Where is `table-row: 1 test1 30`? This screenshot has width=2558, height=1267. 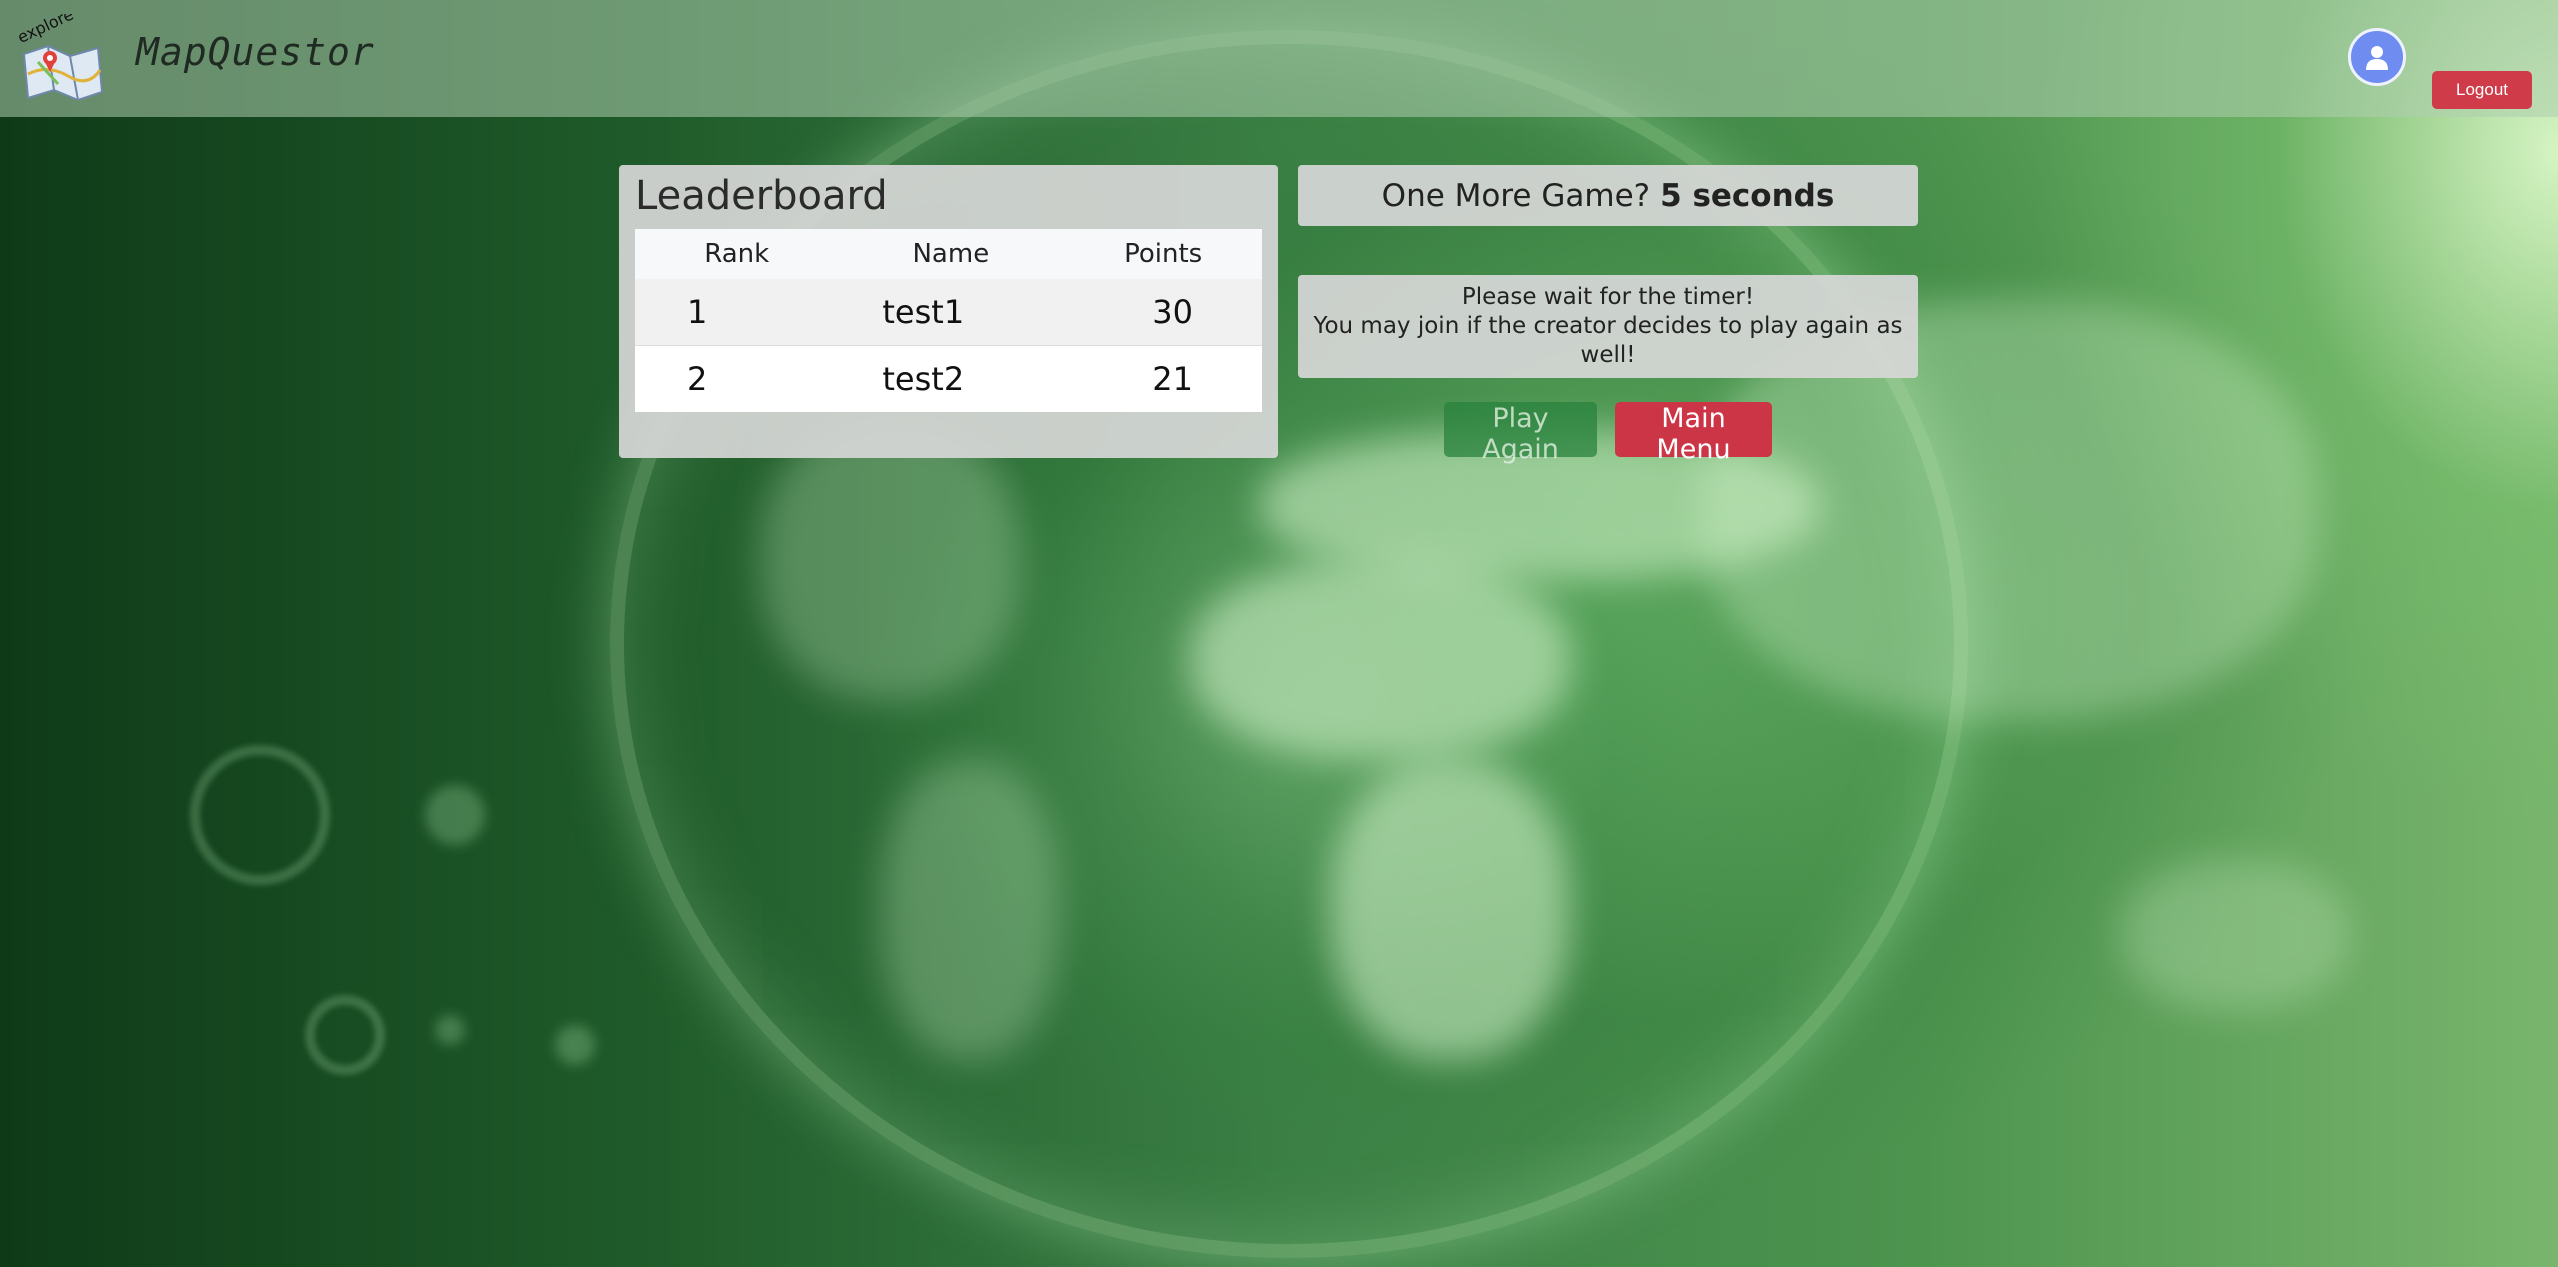
table-row: 1 test1 30 is located at coordinates (948, 312).